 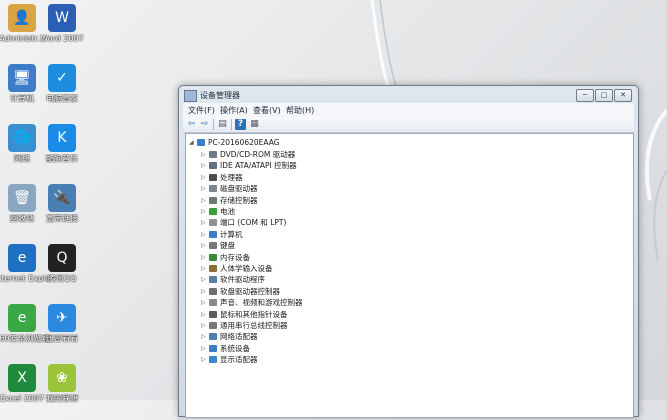 I want to click on device-category: ▷ 显示适配器, so click(x=229, y=359).